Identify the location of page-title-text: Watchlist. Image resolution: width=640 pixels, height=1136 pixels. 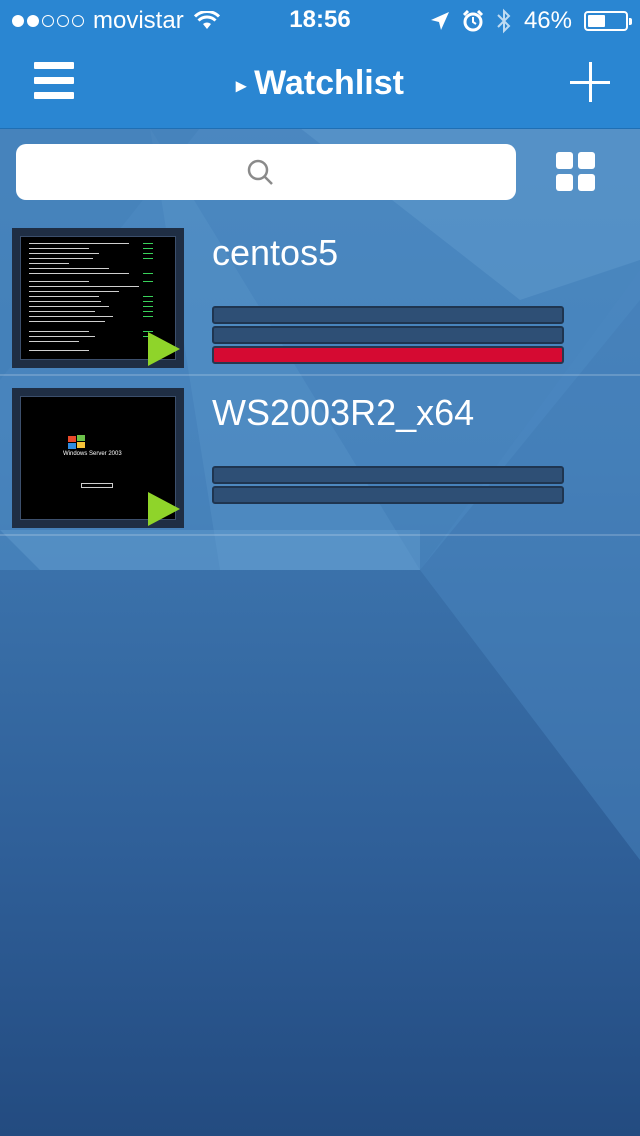
(329, 83).